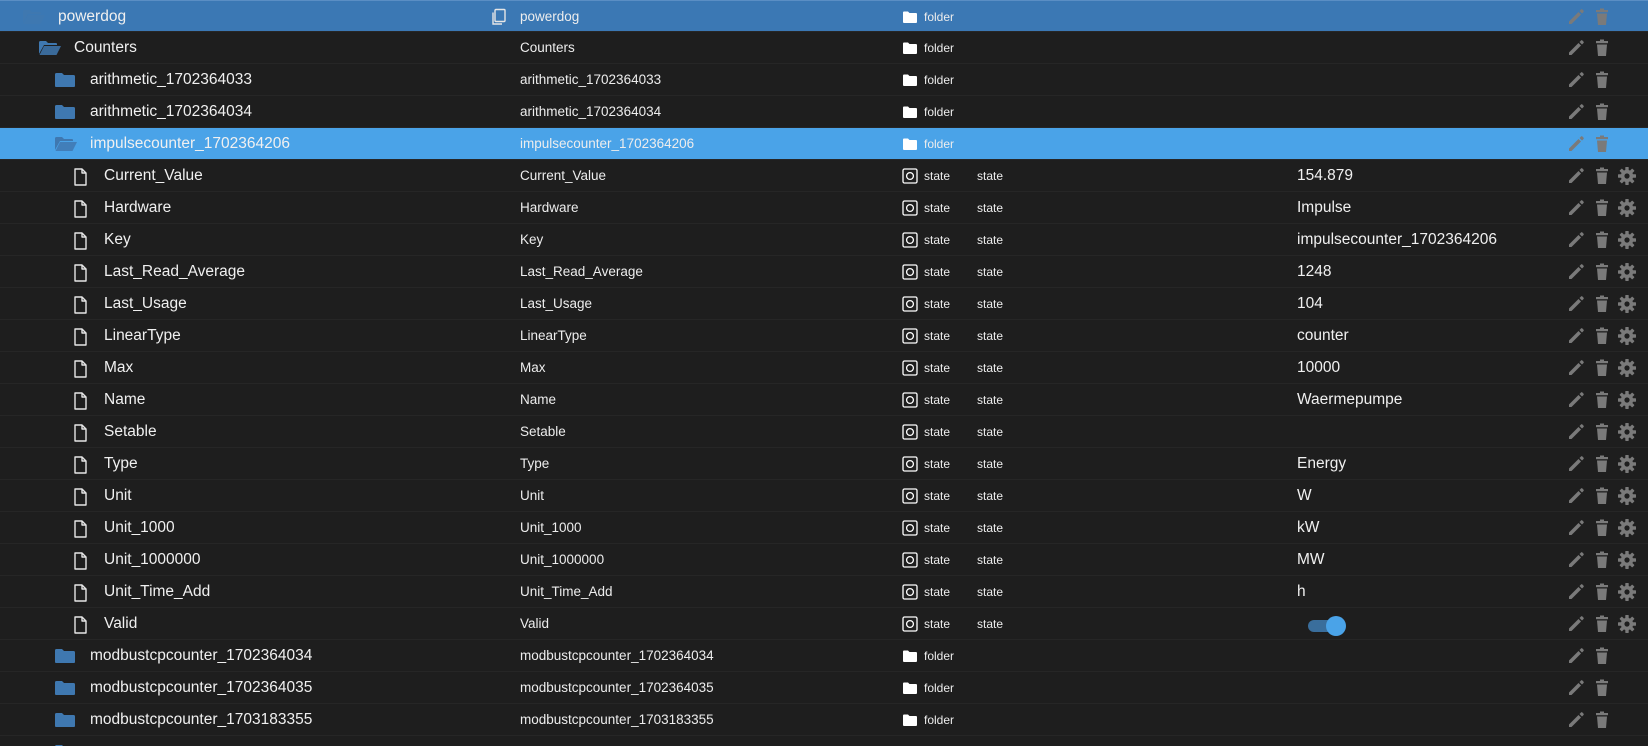 The width and height of the screenshot is (1648, 746). Describe the element at coordinates (1324, 208) in the screenshot. I see `object-value: Impulse` at that location.